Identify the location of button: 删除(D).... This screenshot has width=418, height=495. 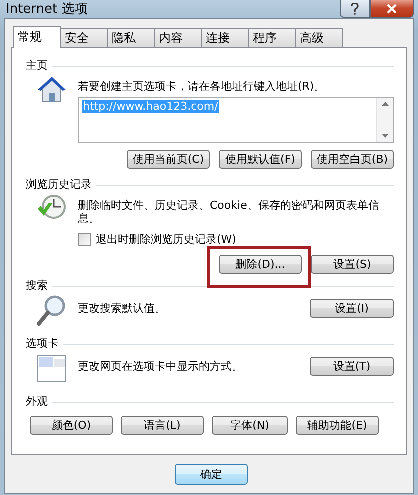
(260, 264).